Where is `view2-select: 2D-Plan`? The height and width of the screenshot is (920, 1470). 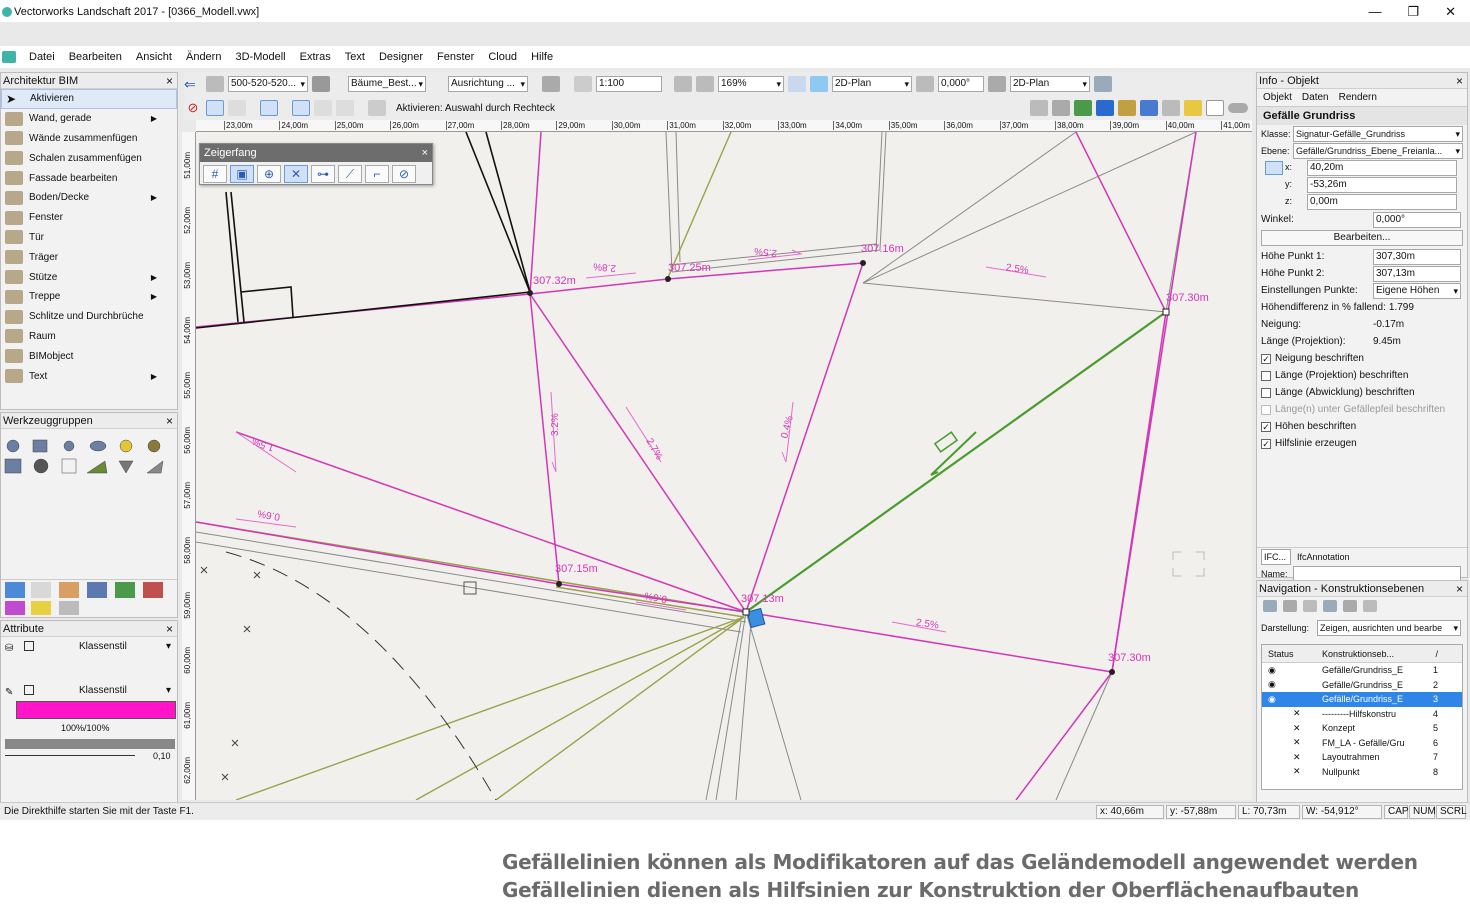 view2-select: 2D-Plan is located at coordinates (1050, 84).